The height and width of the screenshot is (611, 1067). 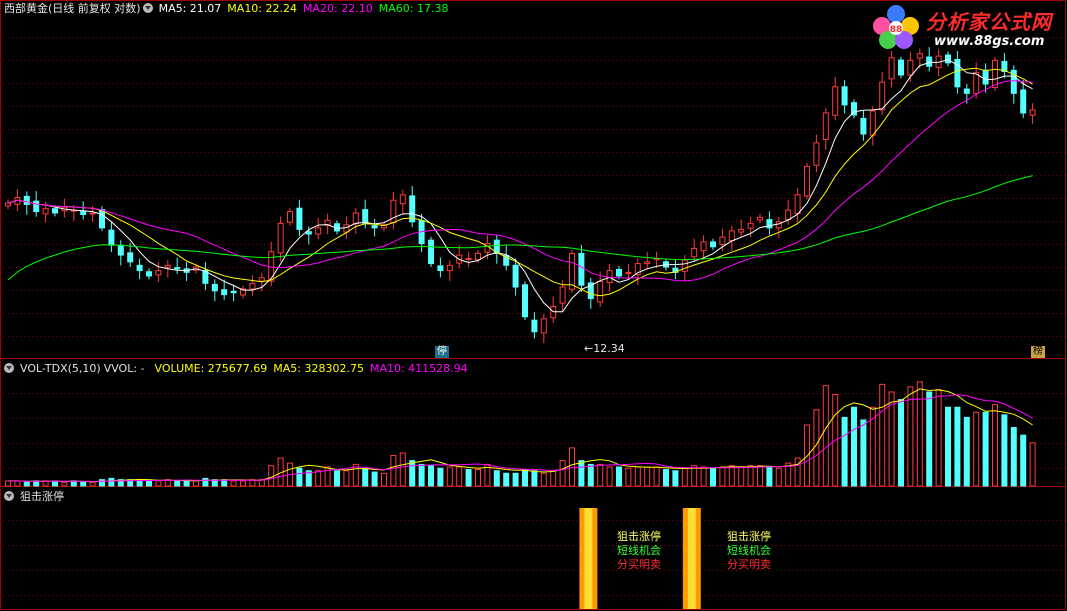 I want to click on logo-url: www.88gs.com, so click(x=989, y=41).